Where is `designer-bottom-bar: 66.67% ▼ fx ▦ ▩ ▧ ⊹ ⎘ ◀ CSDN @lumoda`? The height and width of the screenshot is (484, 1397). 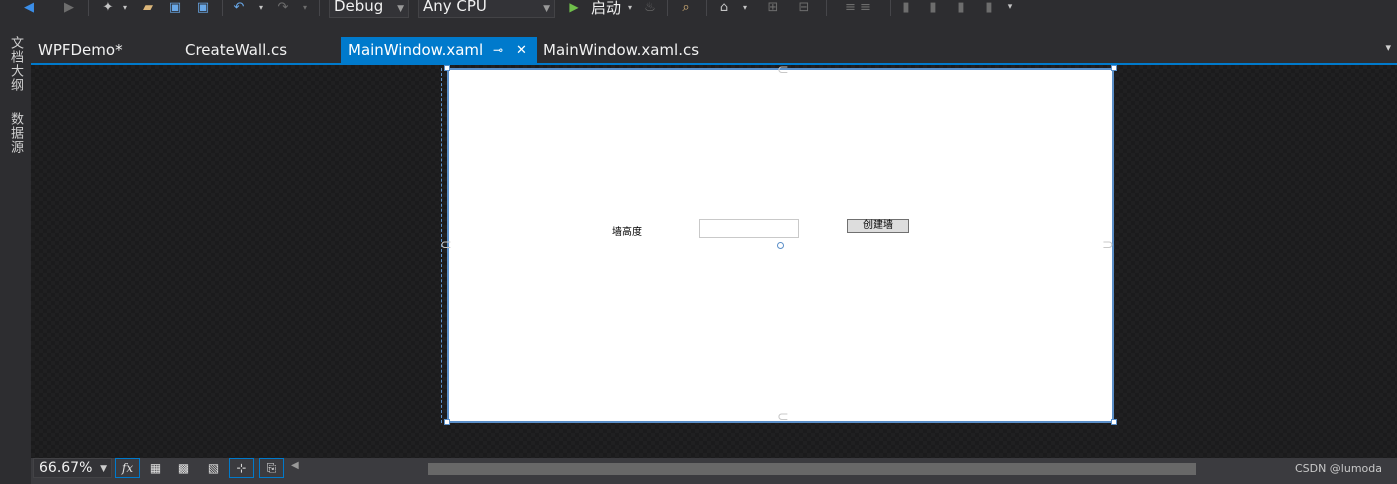
designer-bottom-bar: 66.67% ▼ fx ▦ ▩ ▧ ⊹ ⎘ ◀ CSDN @lumoda is located at coordinates (714, 471).